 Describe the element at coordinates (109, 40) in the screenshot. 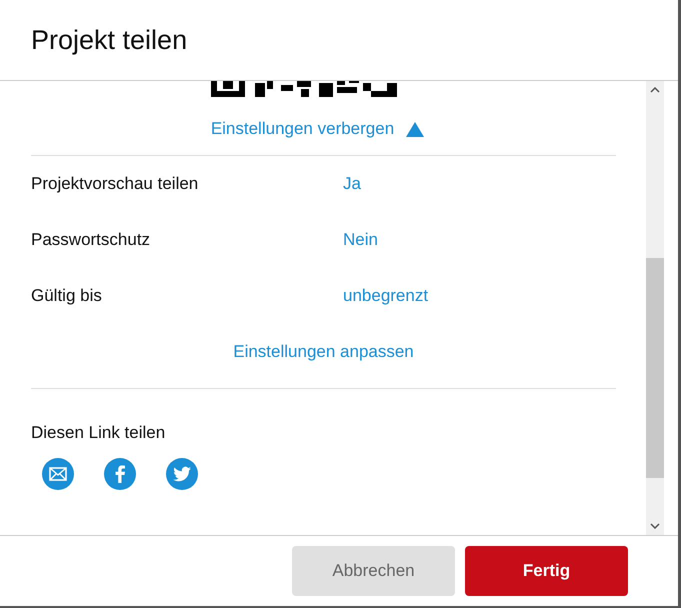

I see `dialog-title: Projekt teilen` at that location.